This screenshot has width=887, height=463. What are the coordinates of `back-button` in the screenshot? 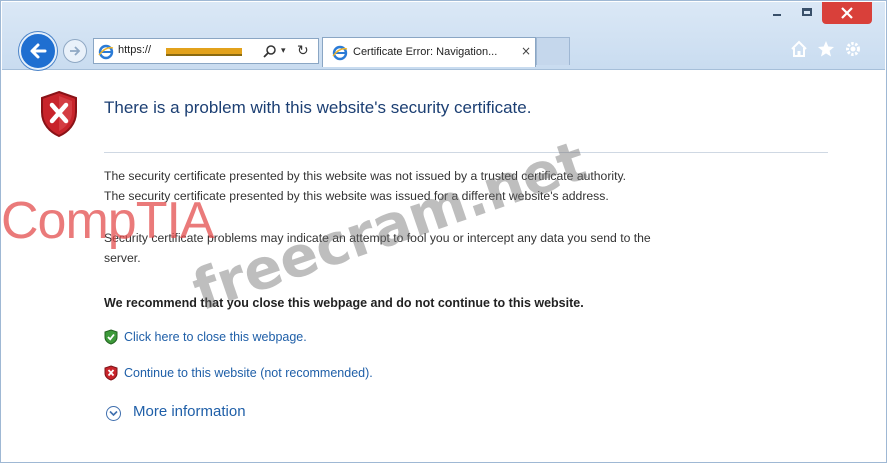 It's located at (38, 51).